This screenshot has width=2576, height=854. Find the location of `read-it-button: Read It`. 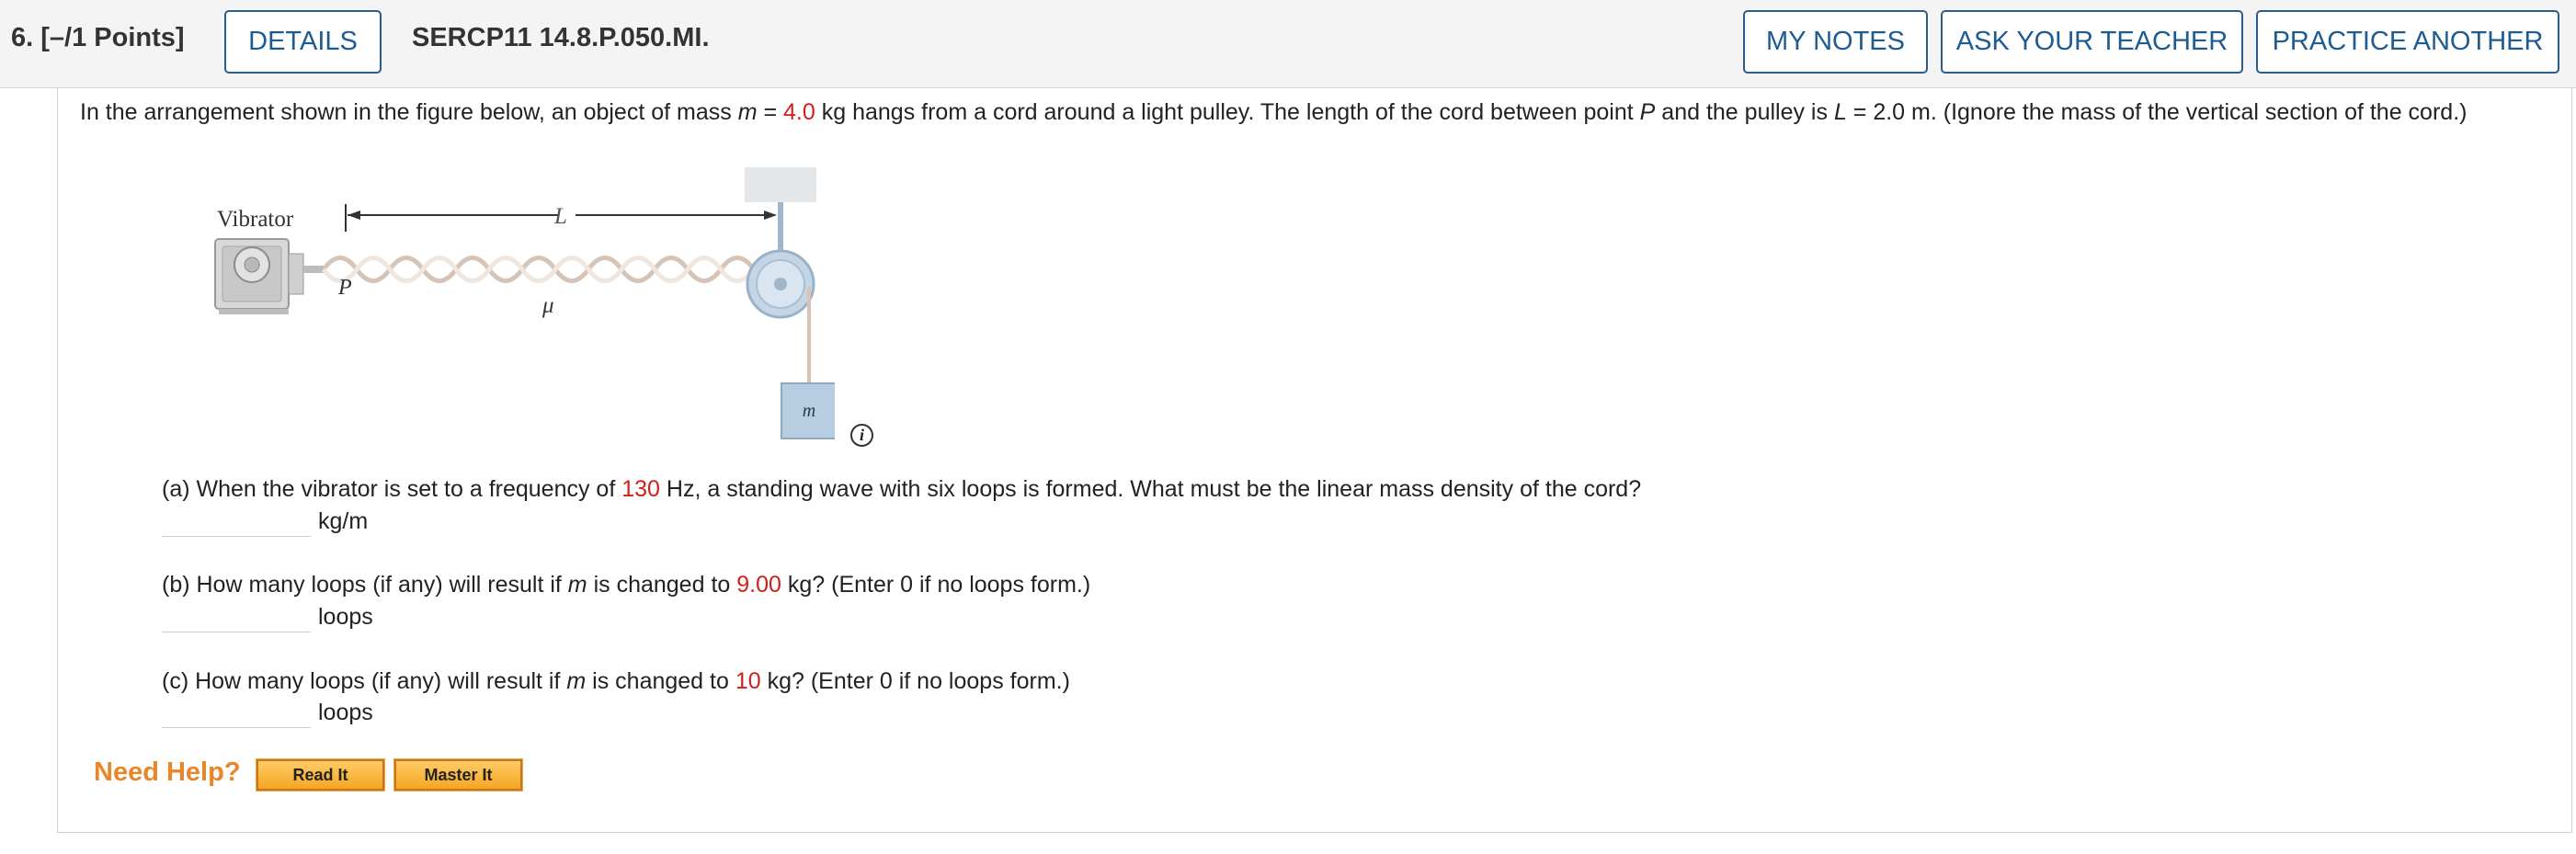

read-it-button: Read It is located at coordinates (320, 774).